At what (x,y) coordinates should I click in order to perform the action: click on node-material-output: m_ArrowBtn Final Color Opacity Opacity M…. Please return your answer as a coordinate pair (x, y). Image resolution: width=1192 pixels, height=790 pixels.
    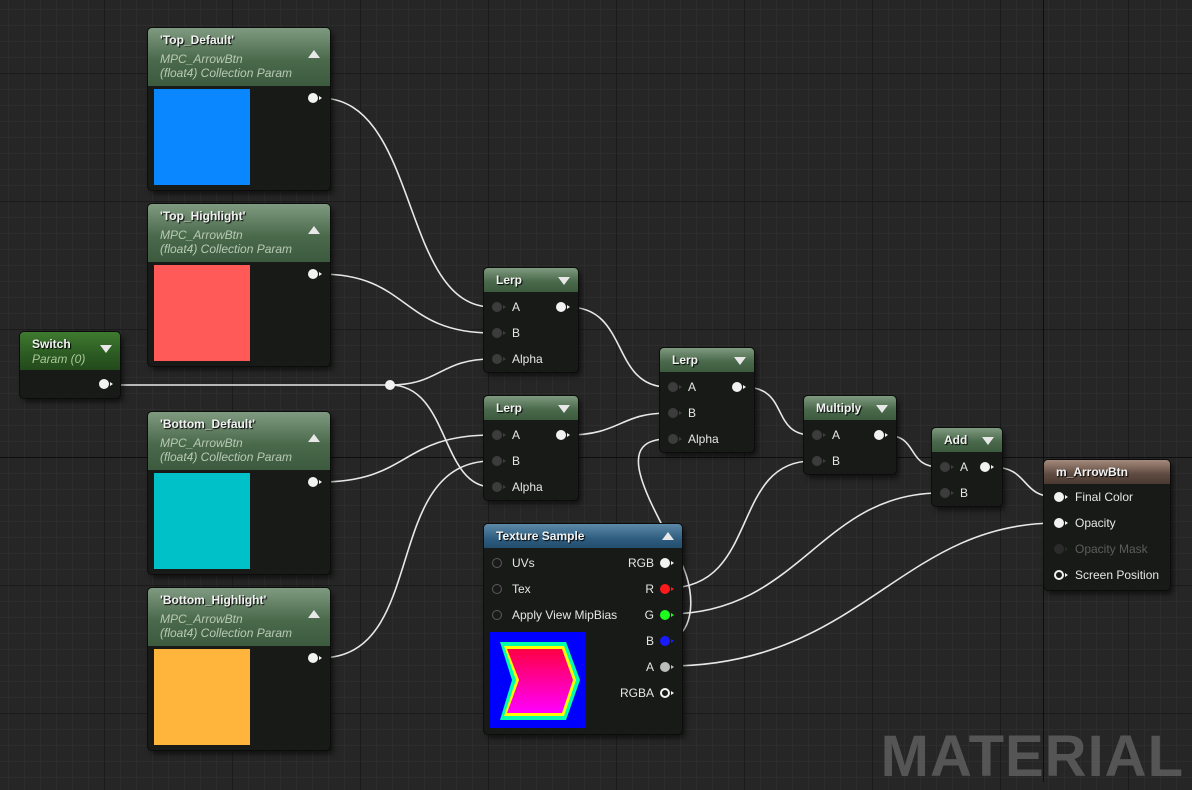
    Looking at the image, I should click on (1107, 525).